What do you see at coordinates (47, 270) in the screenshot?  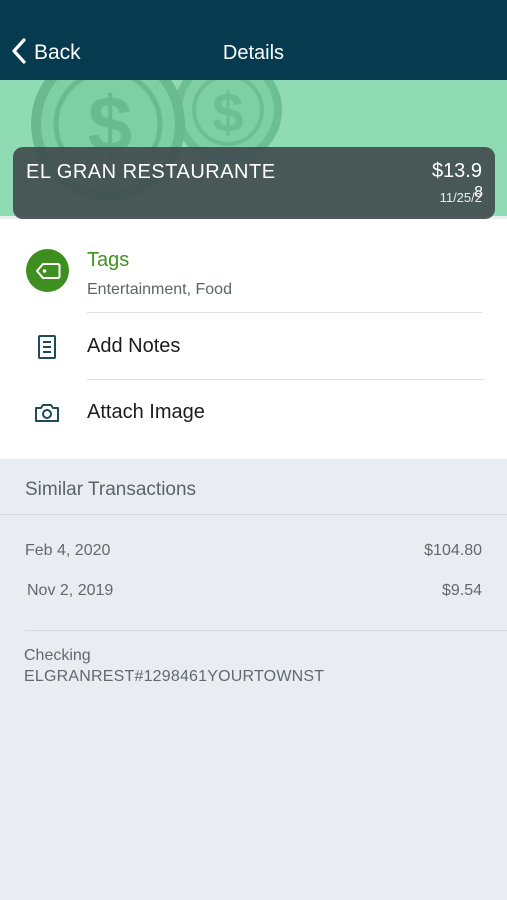 I see `tag-icon` at bounding box center [47, 270].